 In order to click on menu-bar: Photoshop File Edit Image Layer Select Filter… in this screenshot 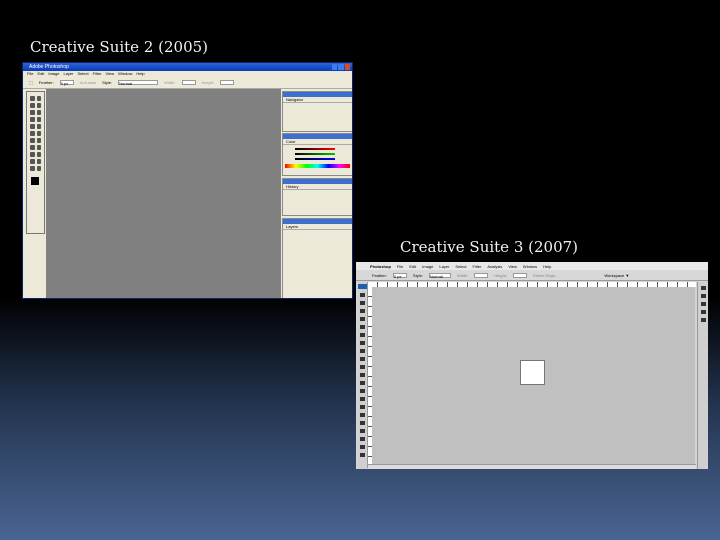, I will do `click(532, 266)`.